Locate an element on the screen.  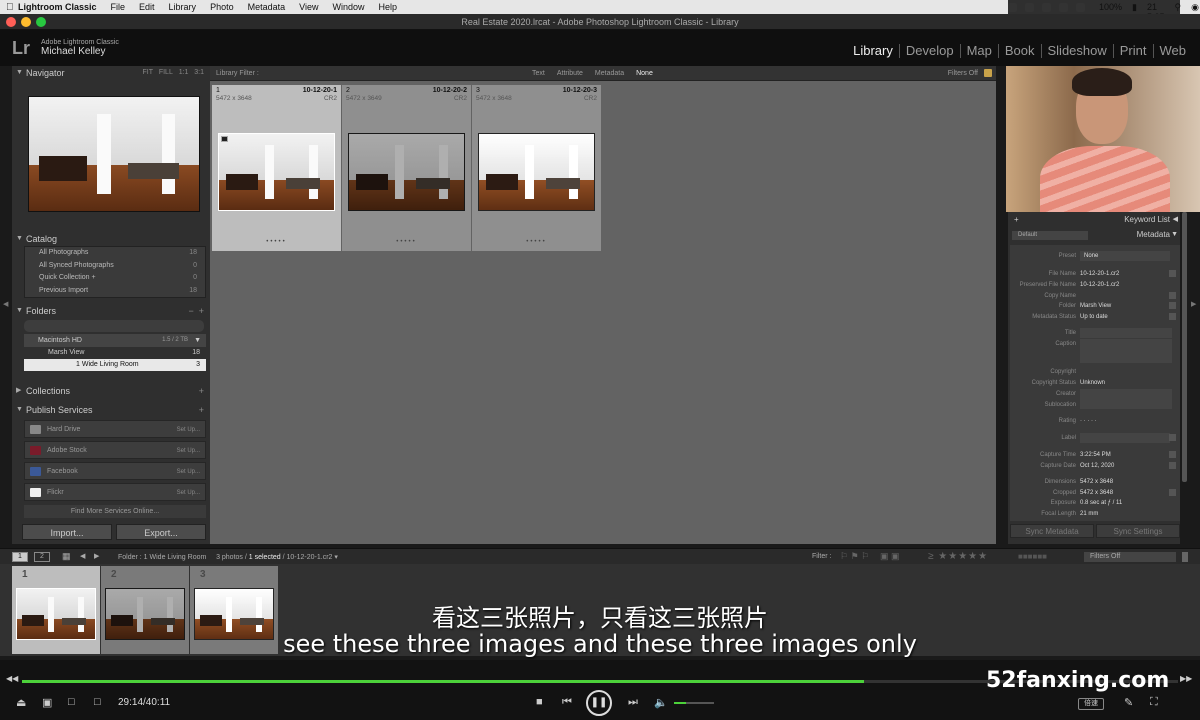
sync-metadata-button: Sync Metadata is located at coordinates (1052, 531).